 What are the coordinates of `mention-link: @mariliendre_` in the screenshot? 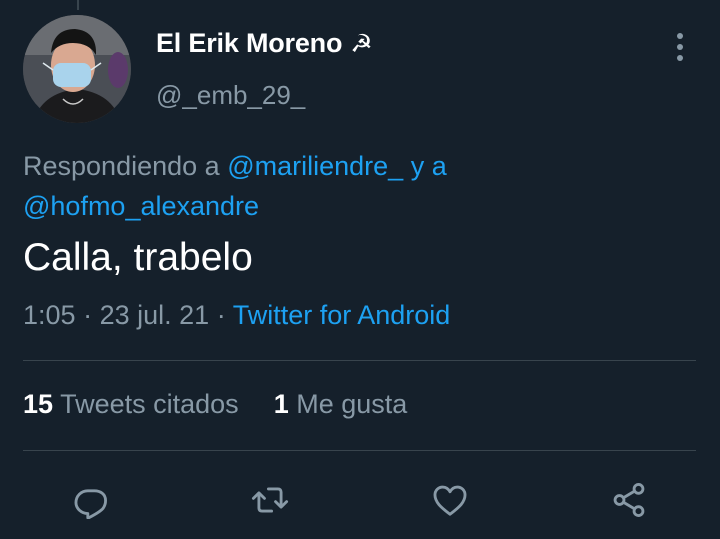 It's located at (315, 166).